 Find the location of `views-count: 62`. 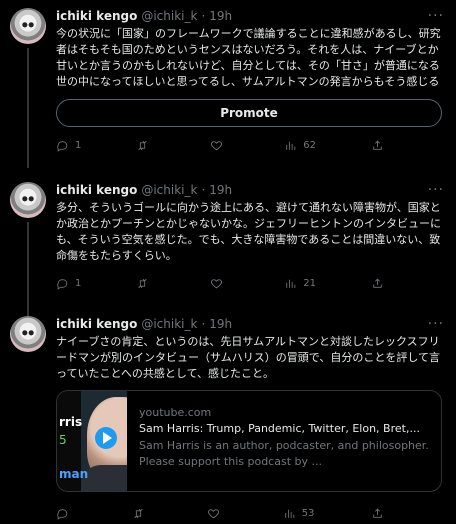

views-count: 62 is located at coordinates (310, 145).